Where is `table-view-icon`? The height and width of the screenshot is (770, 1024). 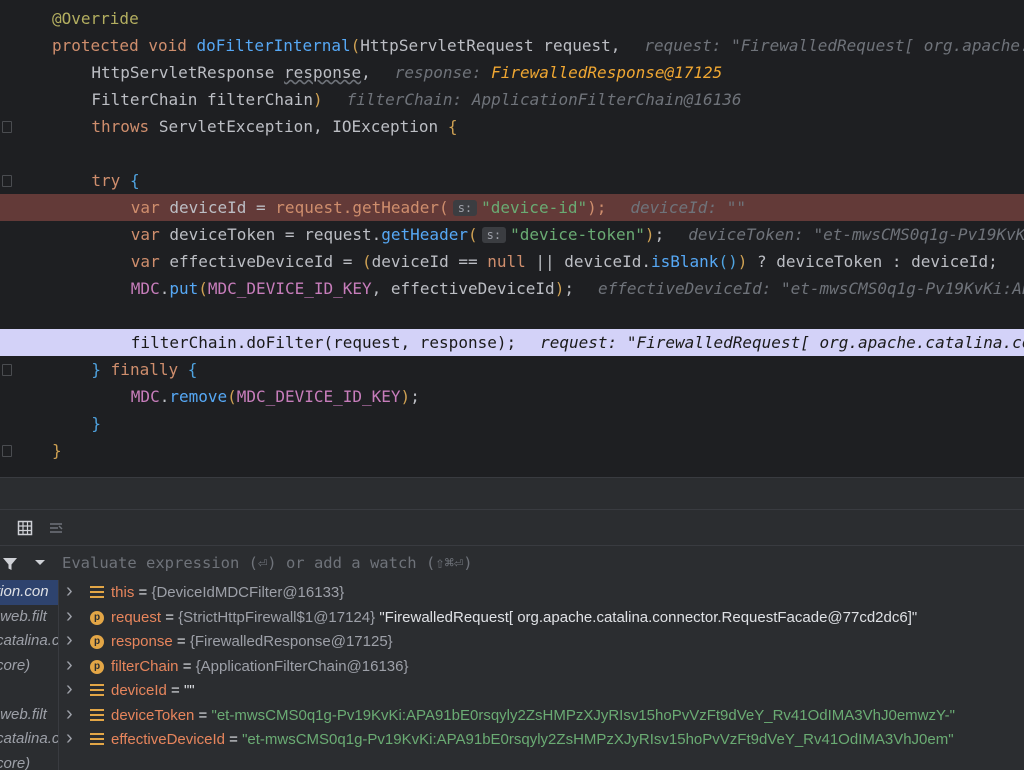
table-view-icon is located at coordinates (25, 528).